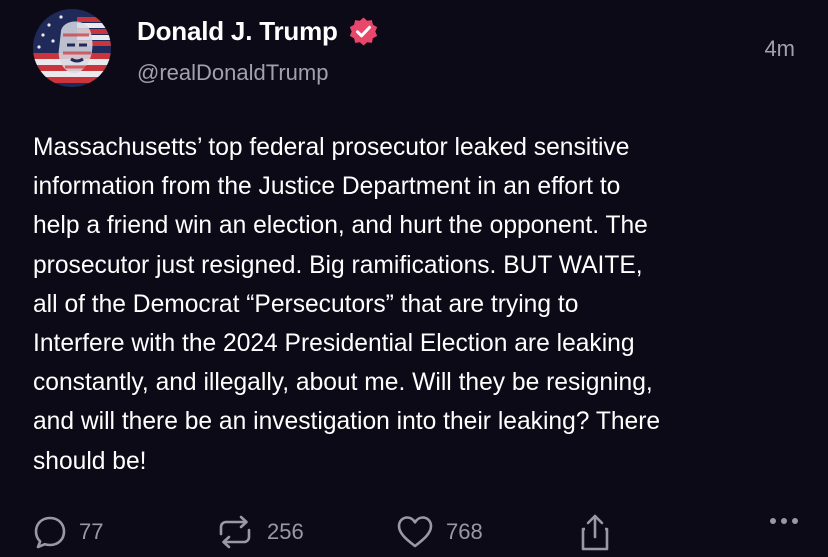  I want to click on more-options-button, so click(784, 521).